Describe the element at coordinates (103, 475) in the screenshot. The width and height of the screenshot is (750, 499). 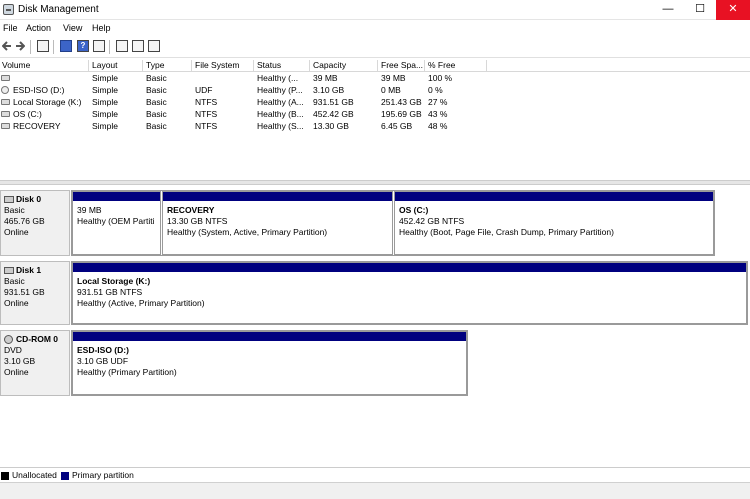
I see `legend-primary-partition: Primary partition` at that location.